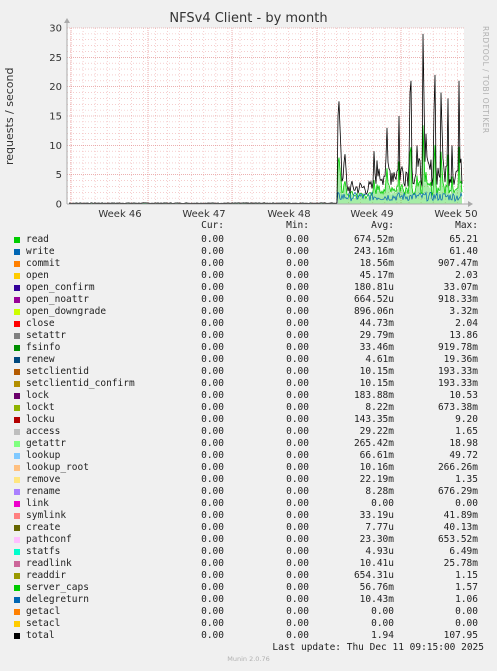 The height and width of the screenshot is (671, 497). What do you see at coordinates (382, 503) in the screenshot?
I see `legend-value-avg: 0.00` at bounding box center [382, 503].